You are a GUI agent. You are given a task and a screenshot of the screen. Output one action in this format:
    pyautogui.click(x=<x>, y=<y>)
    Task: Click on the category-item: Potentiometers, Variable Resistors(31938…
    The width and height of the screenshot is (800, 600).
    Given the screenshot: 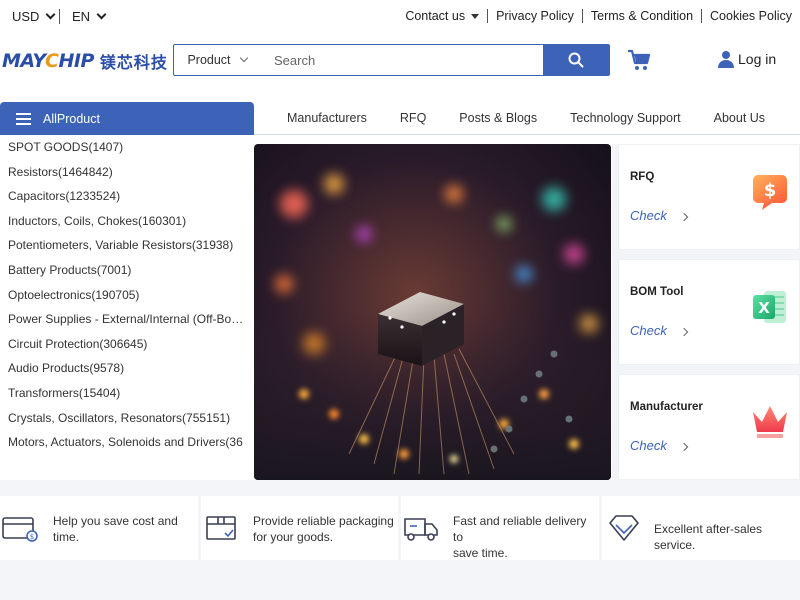 What is the action you would take?
    pyautogui.click(x=124, y=245)
    